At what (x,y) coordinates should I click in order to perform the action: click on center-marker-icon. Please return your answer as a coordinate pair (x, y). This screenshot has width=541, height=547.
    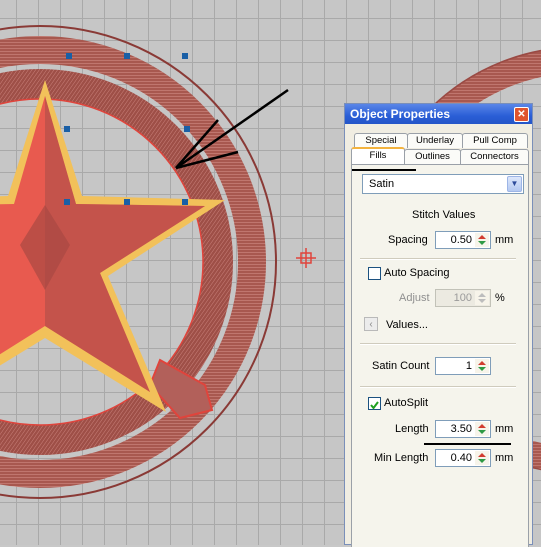
    Looking at the image, I should click on (306, 258).